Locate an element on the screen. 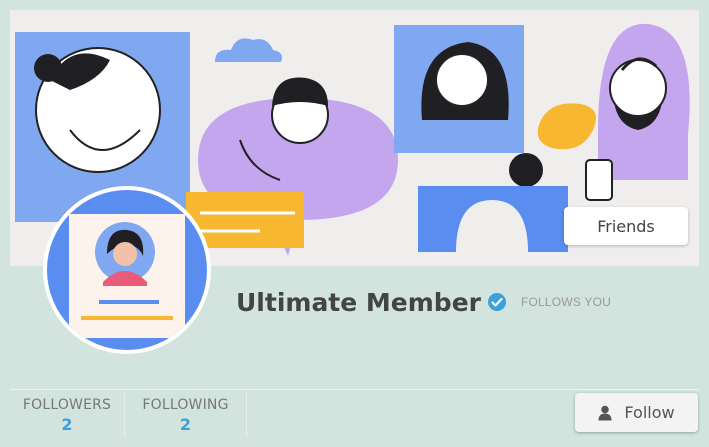 Image resolution: width=709 pixels, height=447 pixels. follows-you-badge: FOLLOWS YOU is located at coordinates (565, 302).